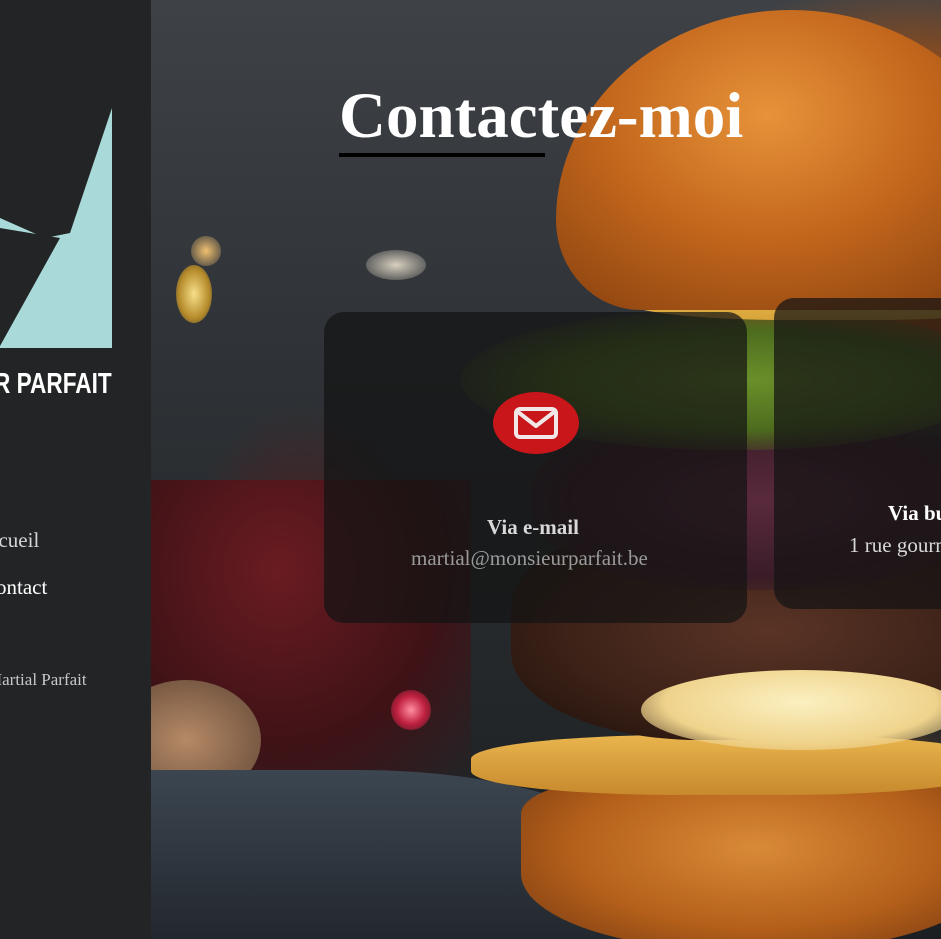 This screenshot has height=939, width=941. I want to click on envelope-icon, so click(536, 423).